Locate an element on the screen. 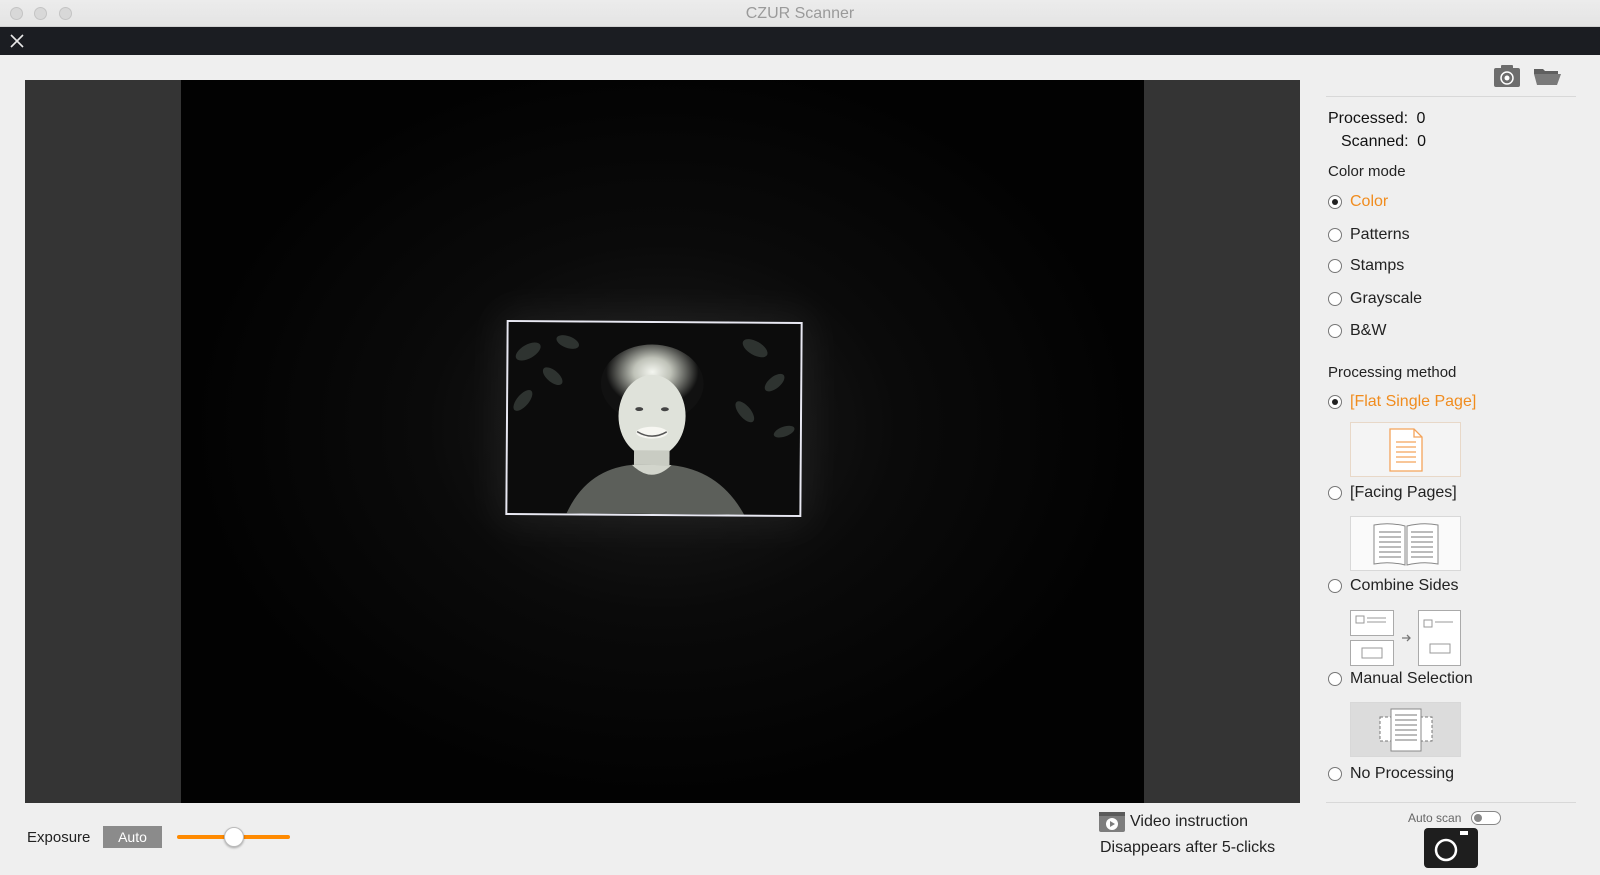 The width and height of the screenshot is (1600, 875). video-play-icon is located at coordinates (1112, 822).